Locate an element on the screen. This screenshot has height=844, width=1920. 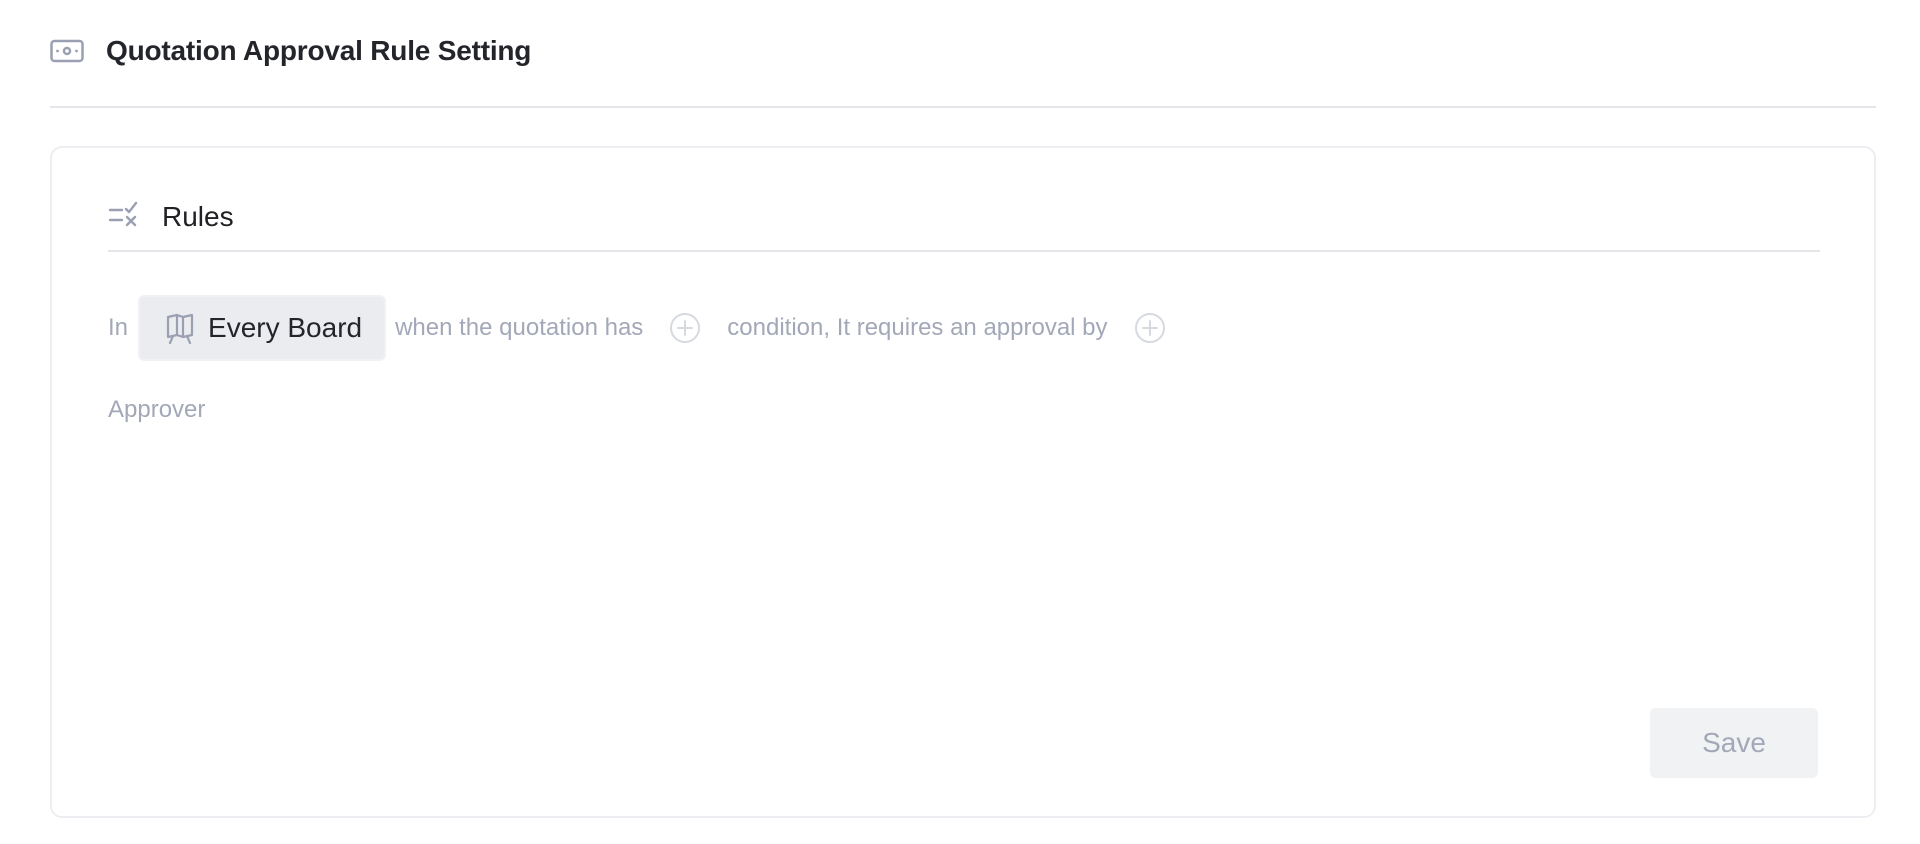
rule-condition-text: when the quotation has is located at coordinates (519, 327).